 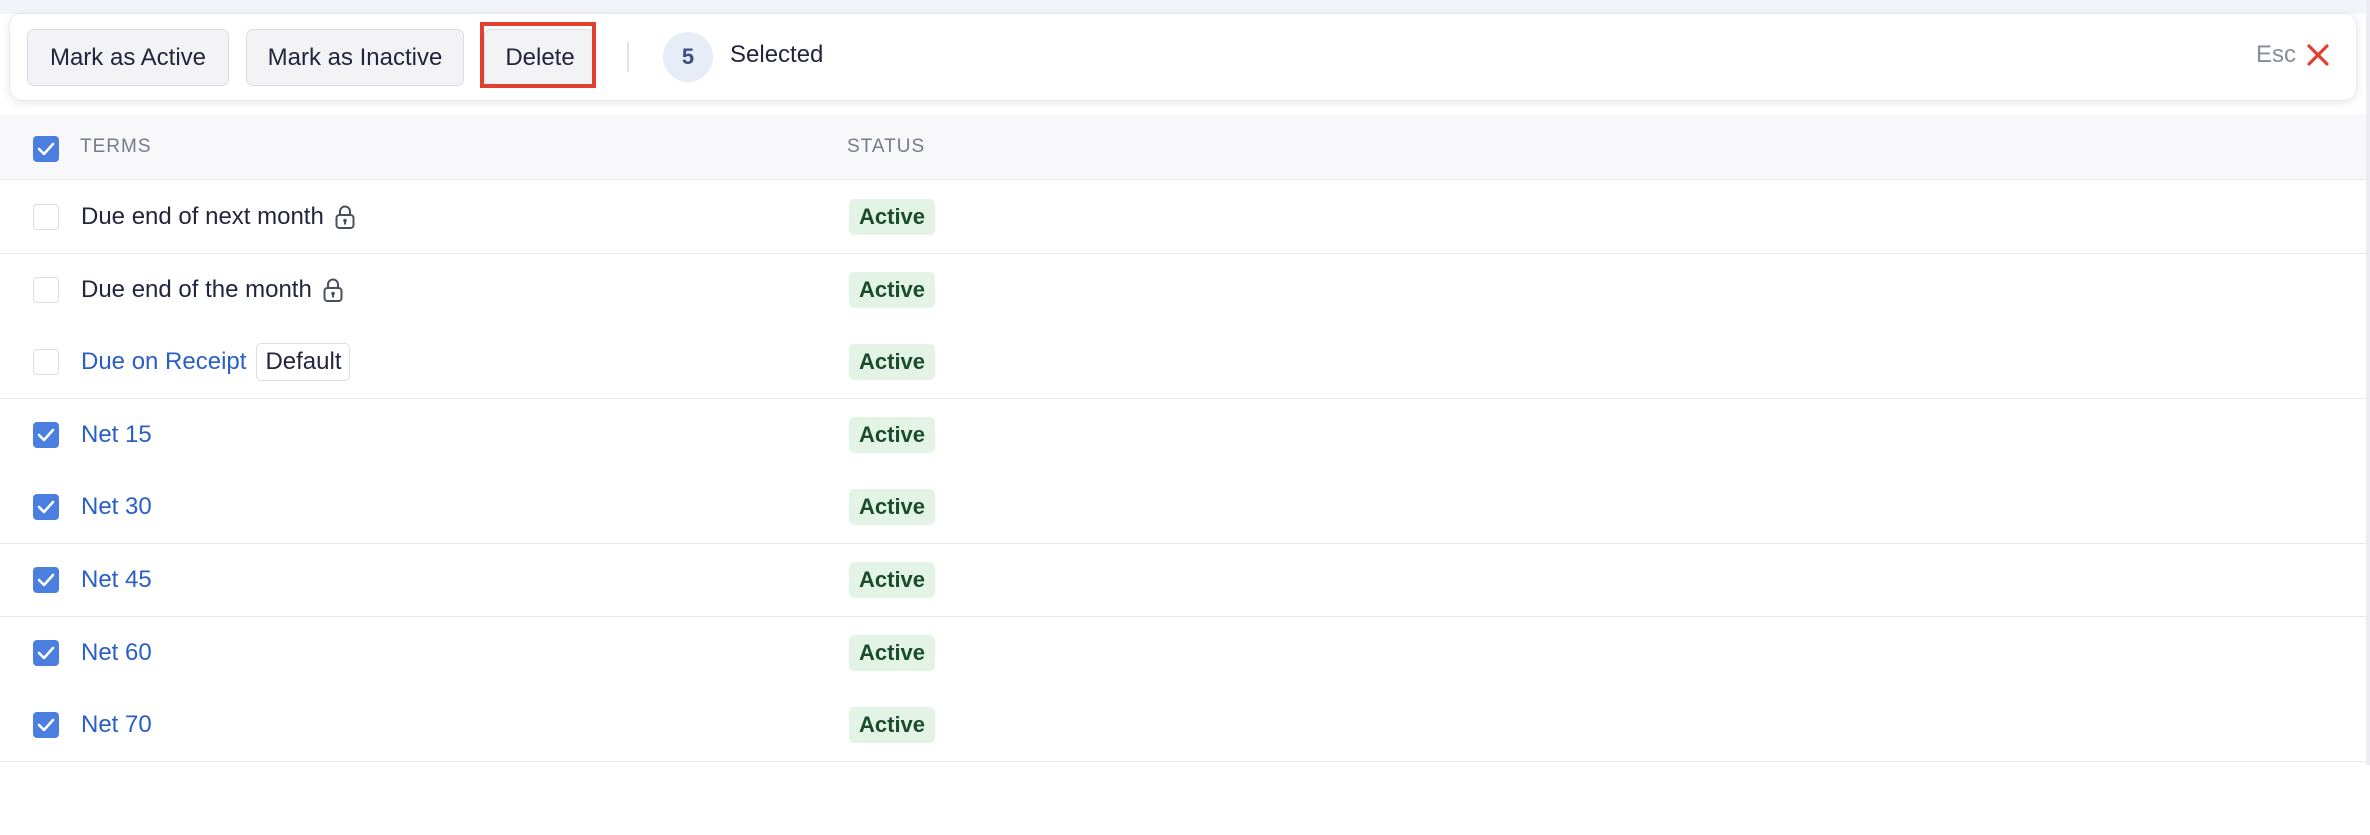 I want to click on term-cell: Net 70, so click(x=116, y=725).